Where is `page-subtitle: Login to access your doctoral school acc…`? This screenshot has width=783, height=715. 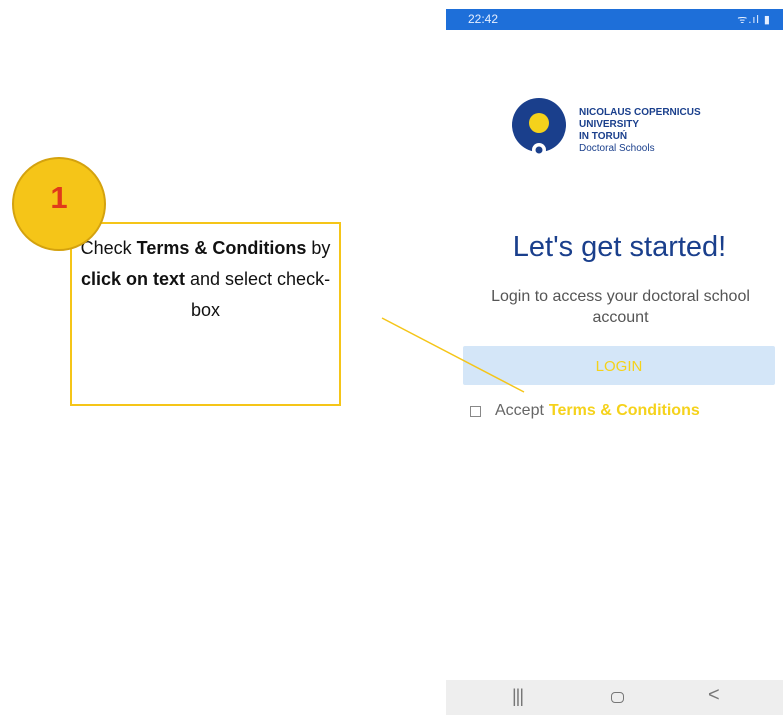
page-subtitle: Login to access your doctoral school acc… is located at coordinates (620, 307).